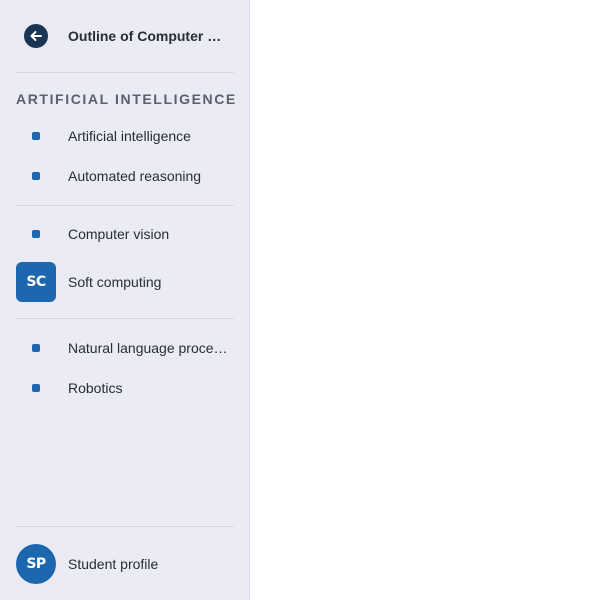 The height and width of the screenshot is (600, 600). I want to click on nav-item-natural-language-processing: Natural language processing, so click(125, 348).